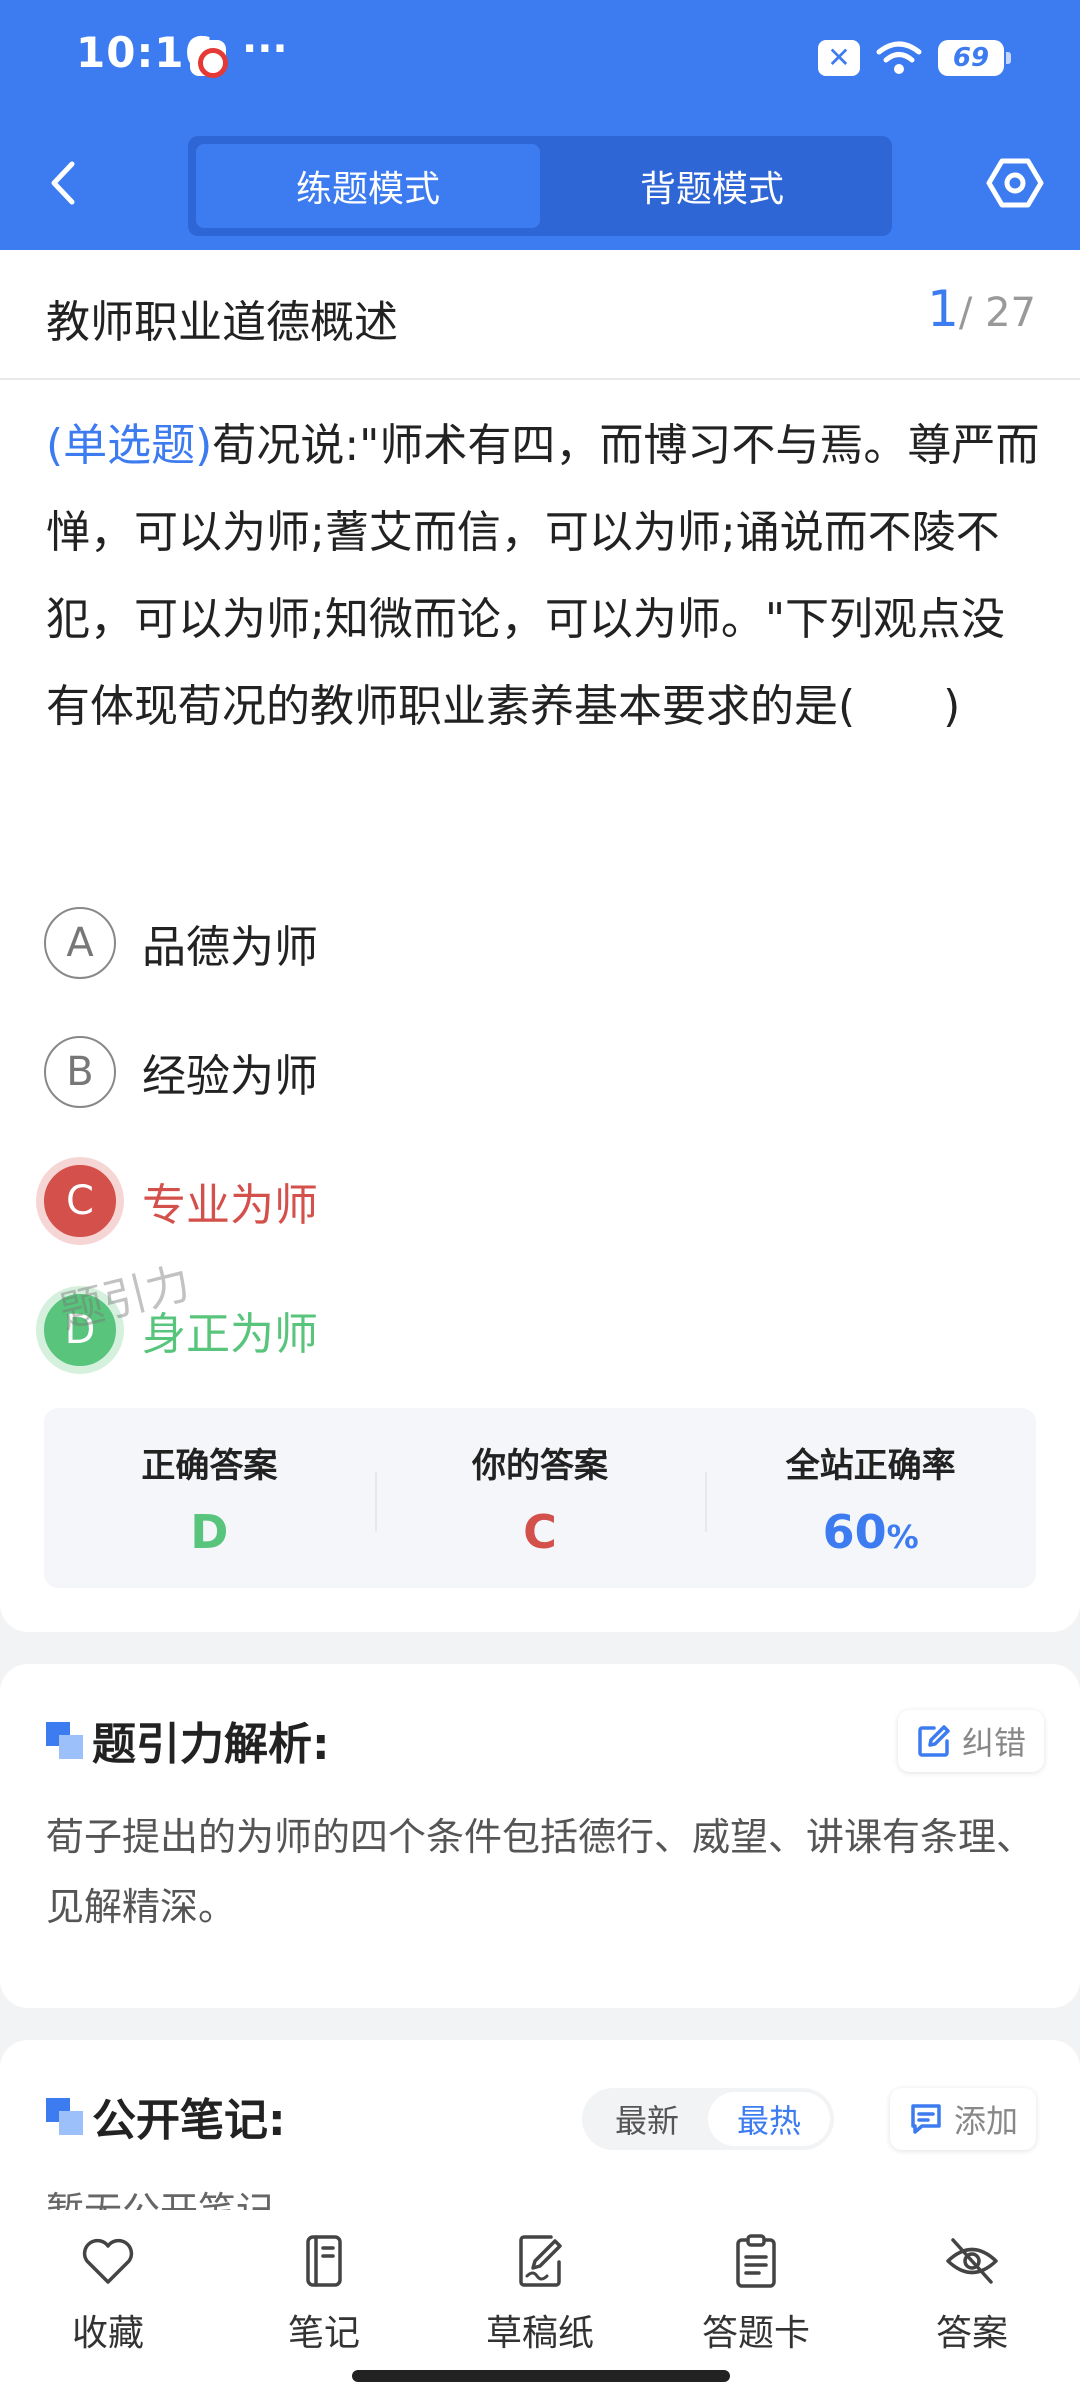 The image size is (1080, 2400). I want to click on chapter-title: 教师职业道德概述, so click(222, 322).